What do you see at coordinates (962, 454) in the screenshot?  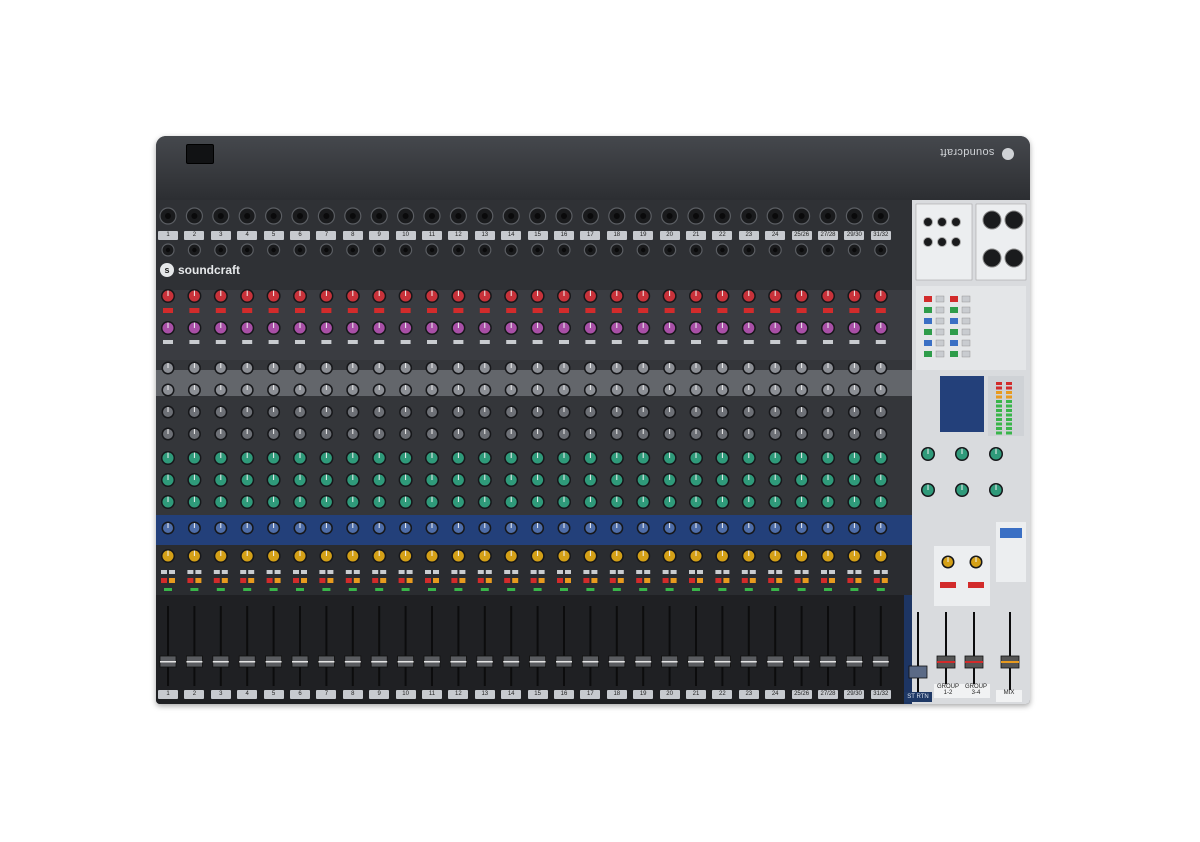 I see `master-knob` at bounding box center [962, 454].